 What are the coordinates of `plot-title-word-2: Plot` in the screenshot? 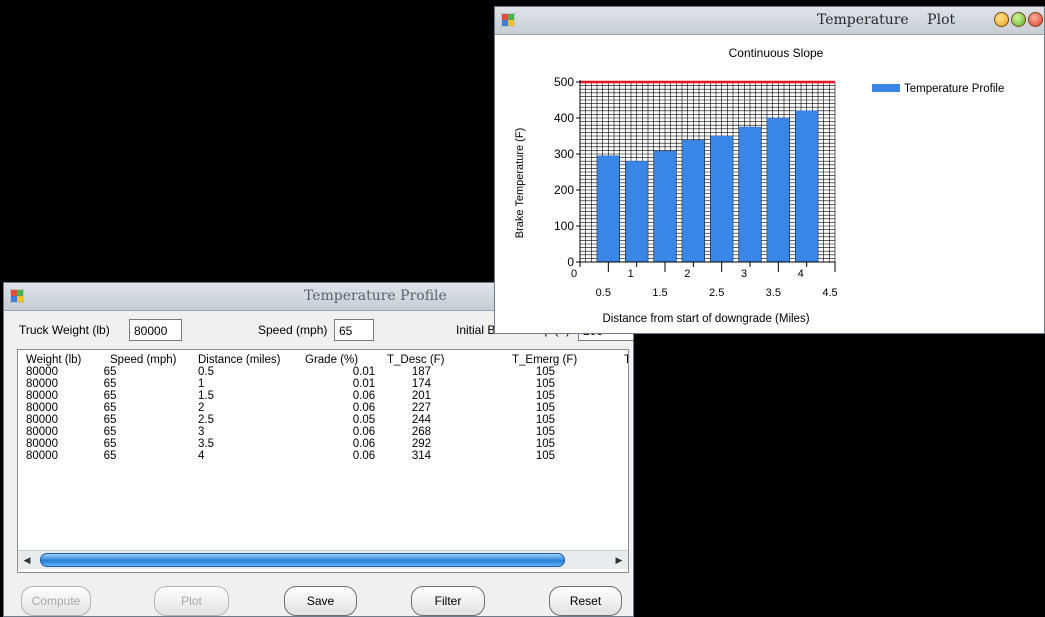 It's located at (941, 20).